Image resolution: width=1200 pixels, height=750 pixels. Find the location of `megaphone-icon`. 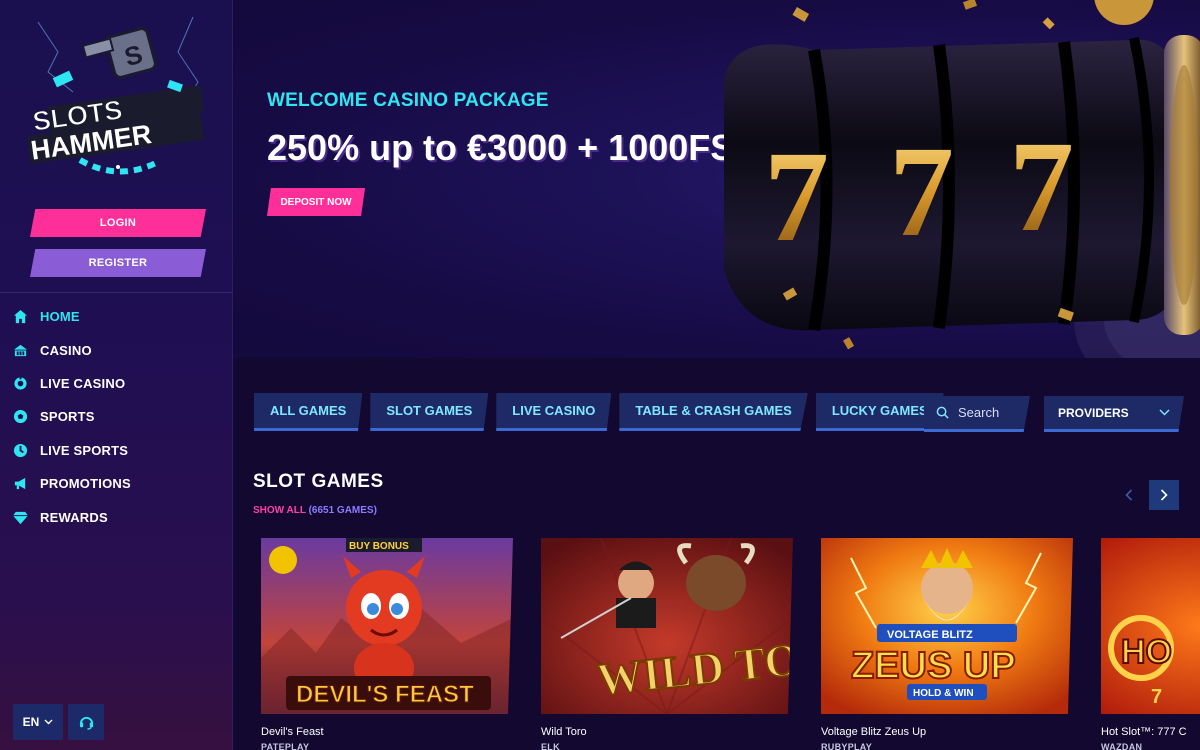

megaphone-icon is located at coordinates (20, 484).